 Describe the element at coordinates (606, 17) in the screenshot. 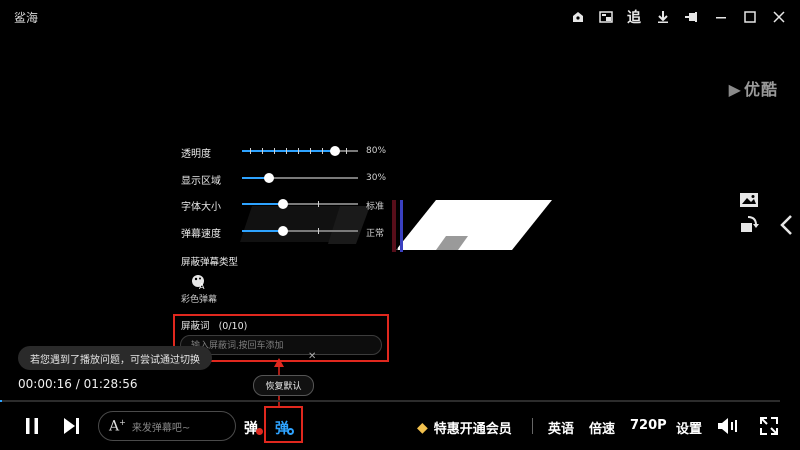

I see `picture-in-picture-icon` at that location.